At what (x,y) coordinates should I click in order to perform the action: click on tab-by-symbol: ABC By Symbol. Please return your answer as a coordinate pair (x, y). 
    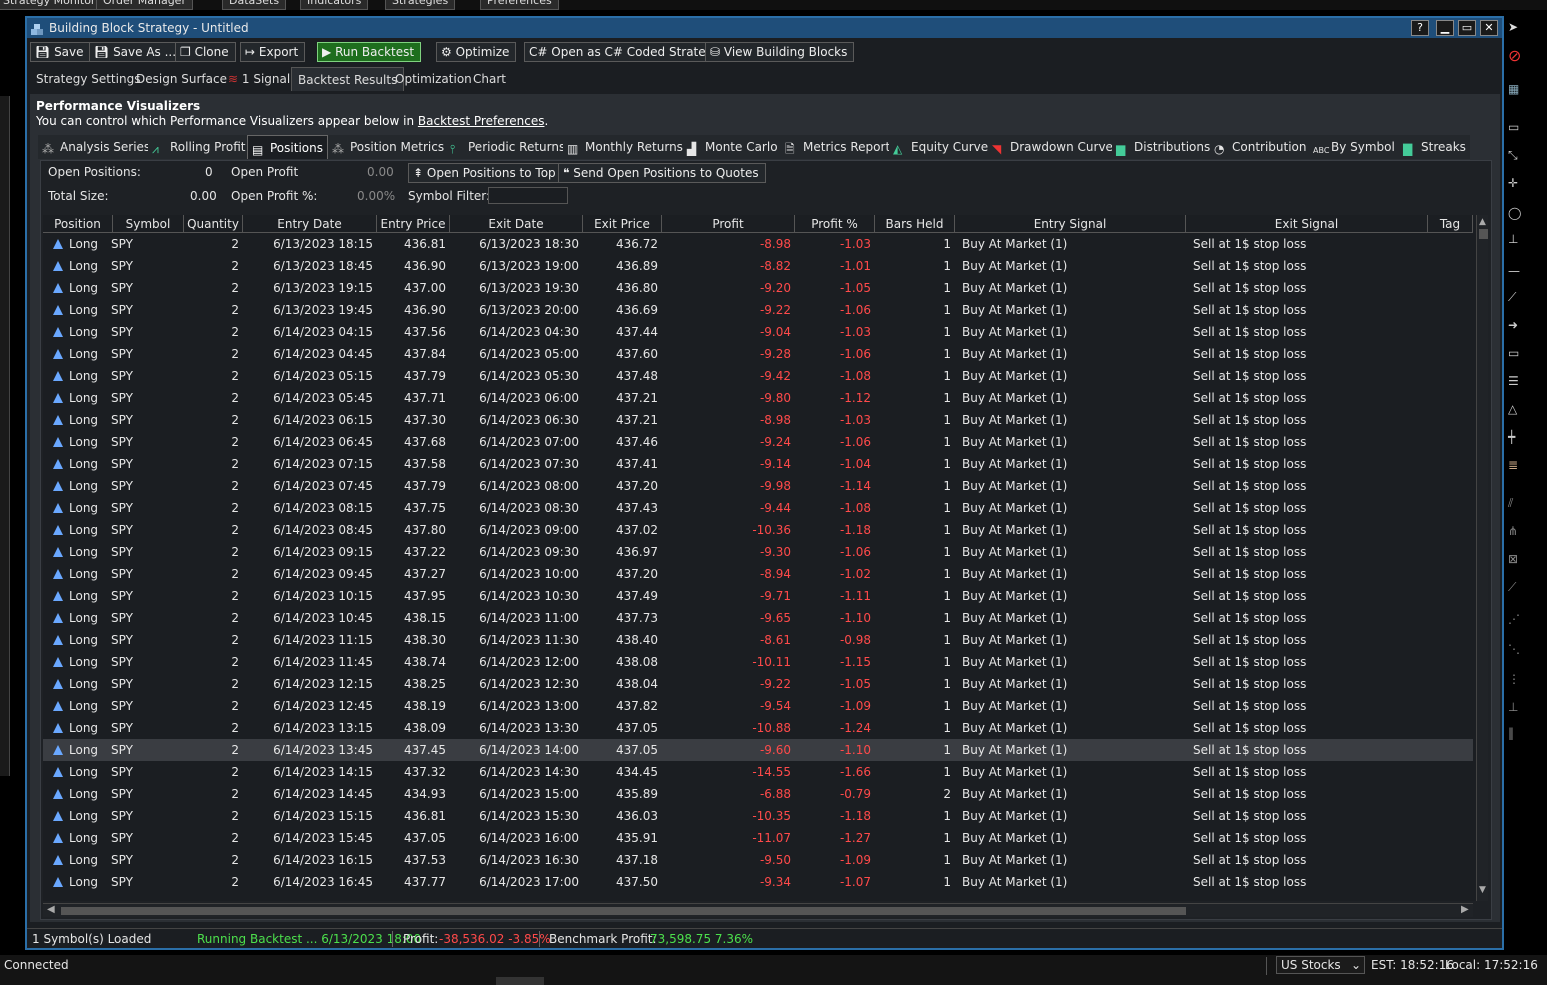
    Looking at the image, I should click on (1354, 147).